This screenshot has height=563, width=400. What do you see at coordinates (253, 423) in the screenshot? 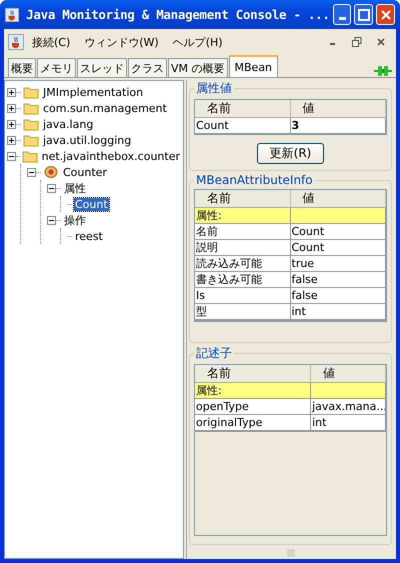
I see `table-cell: originalType` at bounding box center [253, 423].